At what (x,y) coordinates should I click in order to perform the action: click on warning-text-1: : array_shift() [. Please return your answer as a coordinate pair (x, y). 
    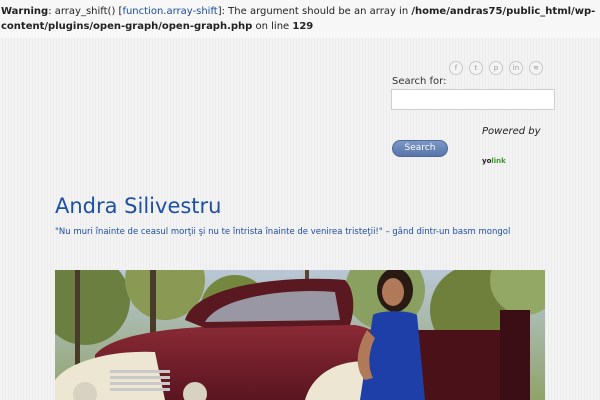
    Looking at the image, I should click on (85, 11).